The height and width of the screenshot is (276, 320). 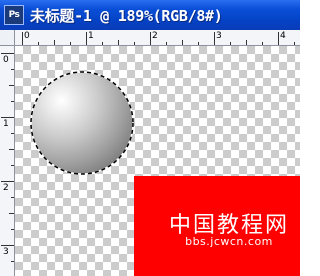 I want to click on ruler-left-label-3: 3, so click(x=6, y=252).